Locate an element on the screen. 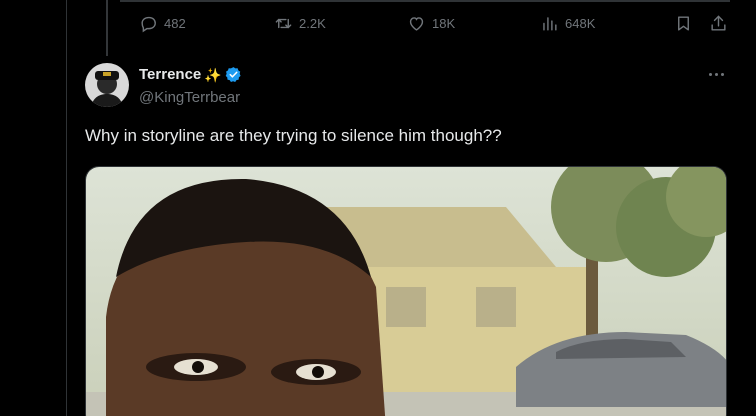 The height and width of the screenshot is (416, 756). more-icon is located at coordinates (717, 74).